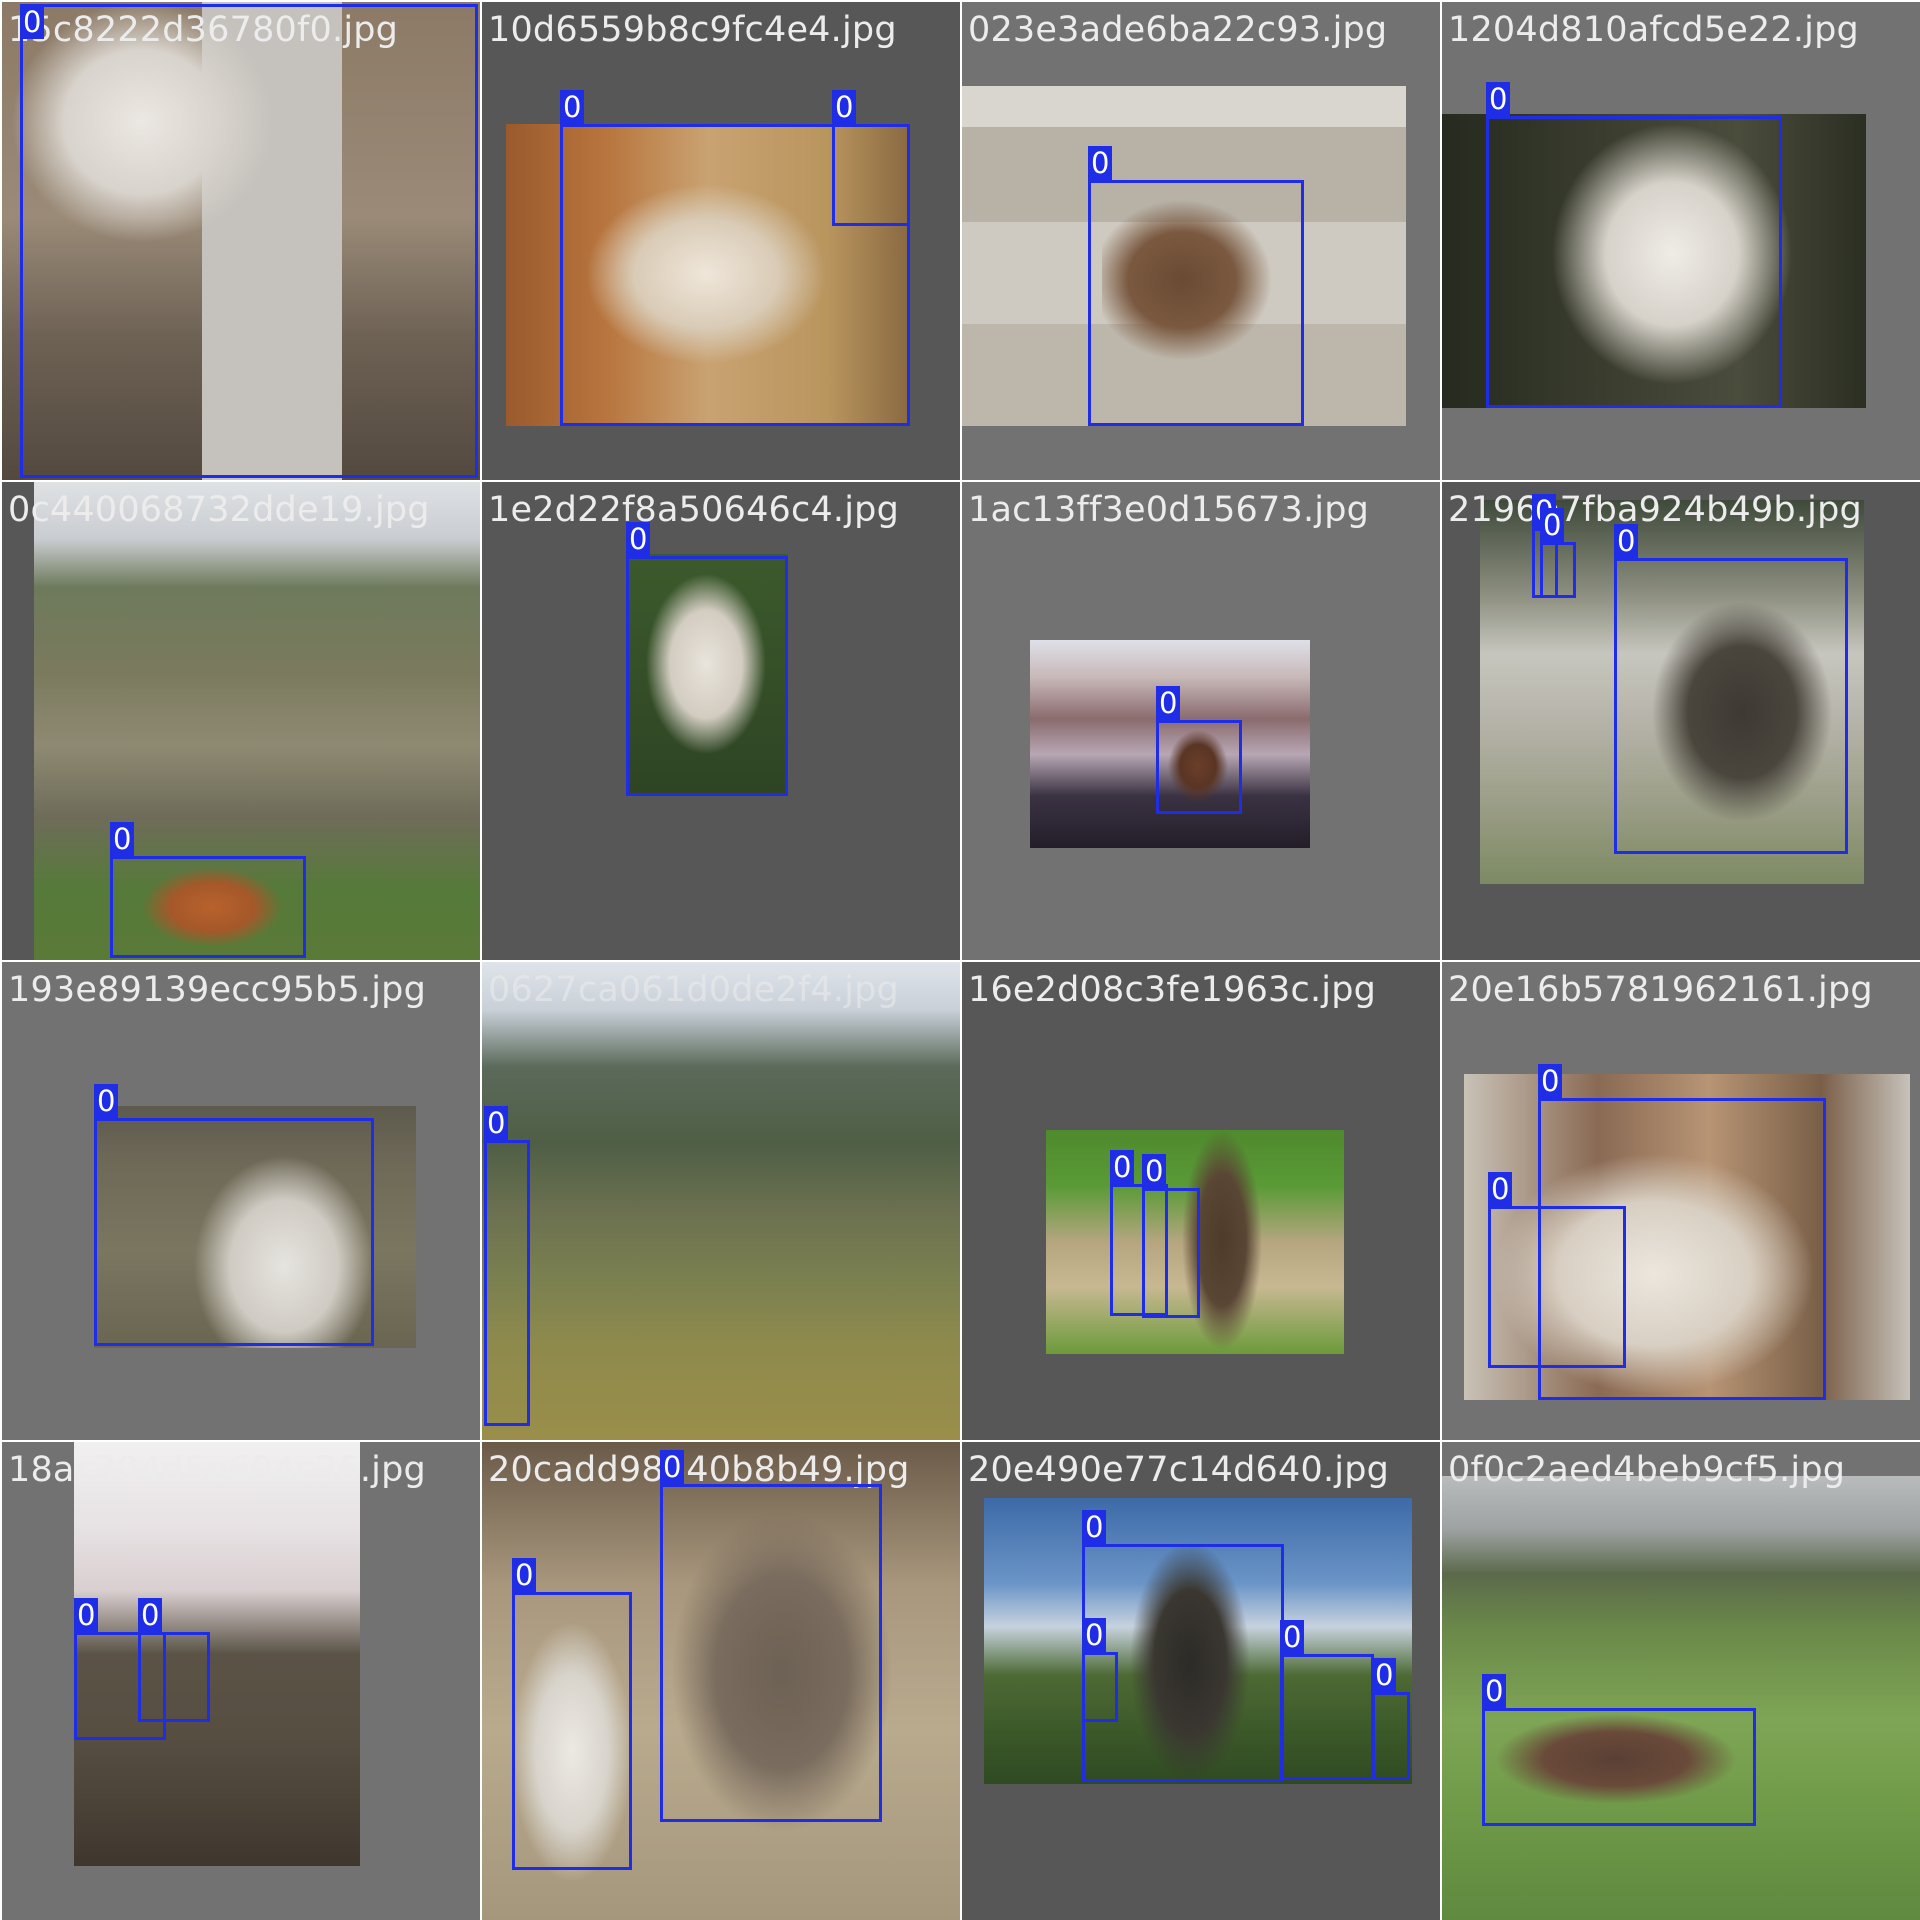  Describe the element at coordinates (1660, 990) in the screenshot. I see `tile-filename: 20e16b5781962161.jpg` at that location.